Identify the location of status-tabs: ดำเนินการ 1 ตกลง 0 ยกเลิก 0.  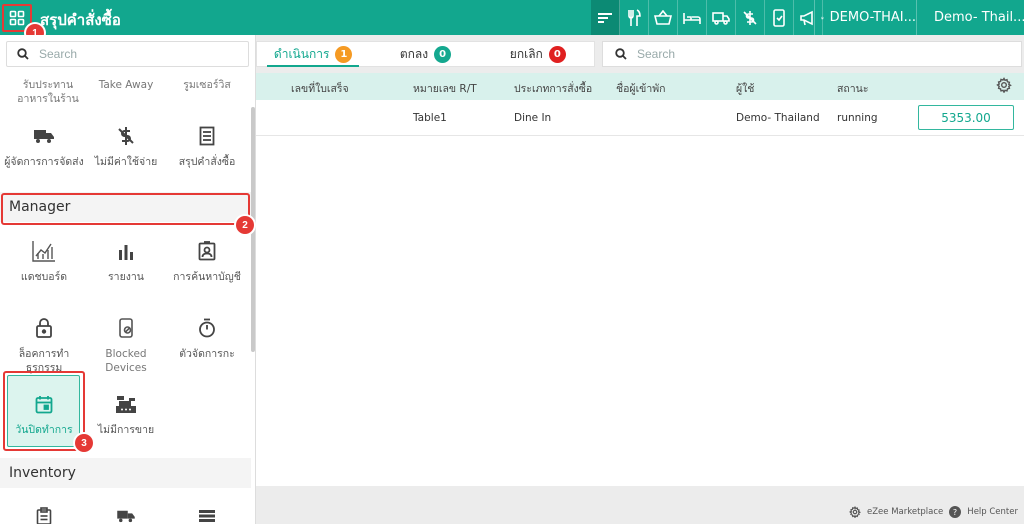
(425, 54).